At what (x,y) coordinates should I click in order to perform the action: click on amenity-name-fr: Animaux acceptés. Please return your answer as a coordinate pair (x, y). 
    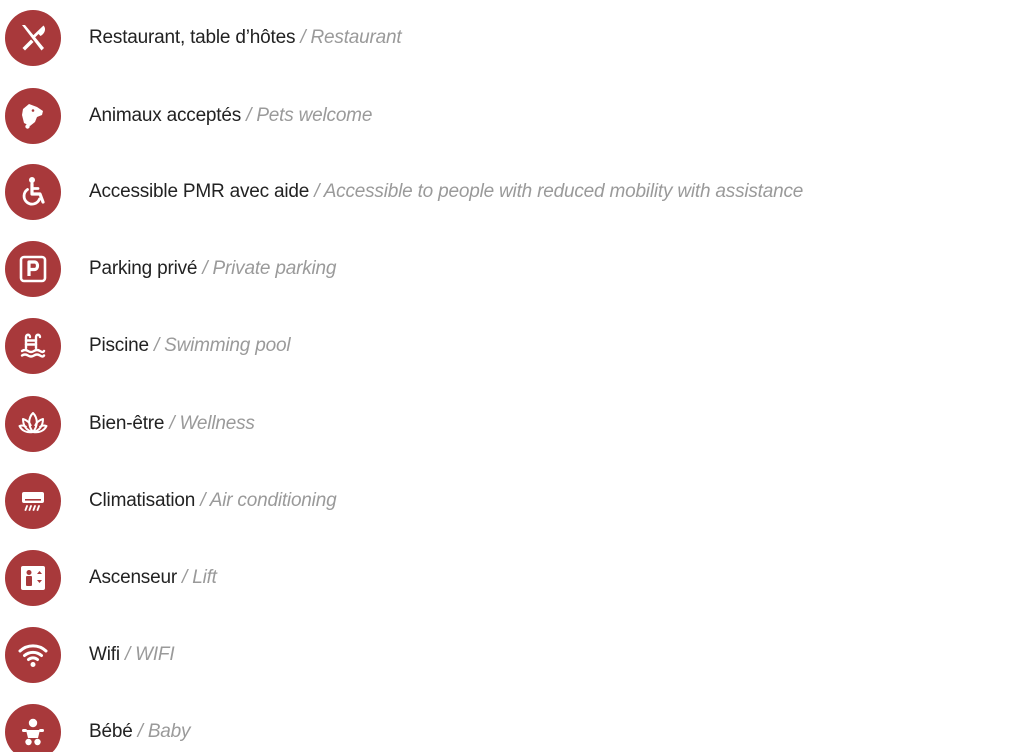
    Looking at the image, I should click on (165, 115).